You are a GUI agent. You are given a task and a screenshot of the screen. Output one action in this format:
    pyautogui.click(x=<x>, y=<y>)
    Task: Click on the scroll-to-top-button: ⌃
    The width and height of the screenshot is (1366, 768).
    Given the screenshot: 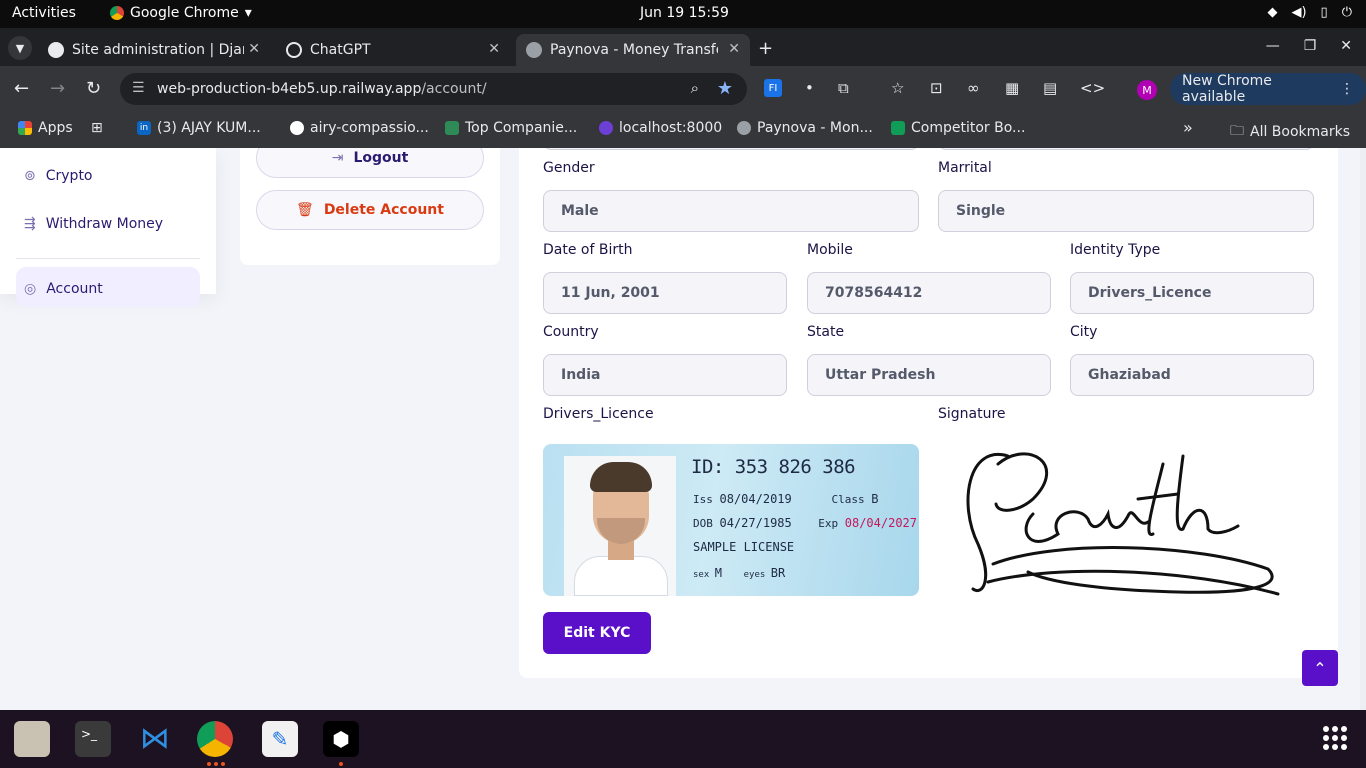 What is the action you would take?
    pyautogui.click(x=1320, y=668)
    